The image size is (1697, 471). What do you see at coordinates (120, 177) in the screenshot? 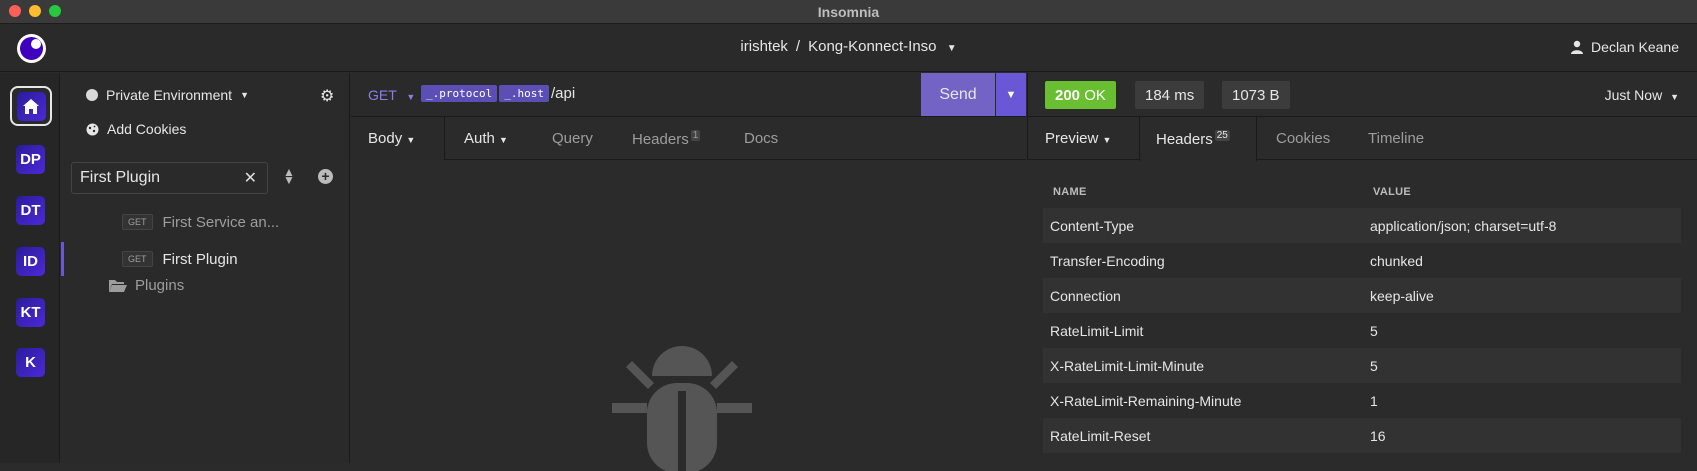
I see `filter-value: First Plugin` at bounding box center [120, 177].